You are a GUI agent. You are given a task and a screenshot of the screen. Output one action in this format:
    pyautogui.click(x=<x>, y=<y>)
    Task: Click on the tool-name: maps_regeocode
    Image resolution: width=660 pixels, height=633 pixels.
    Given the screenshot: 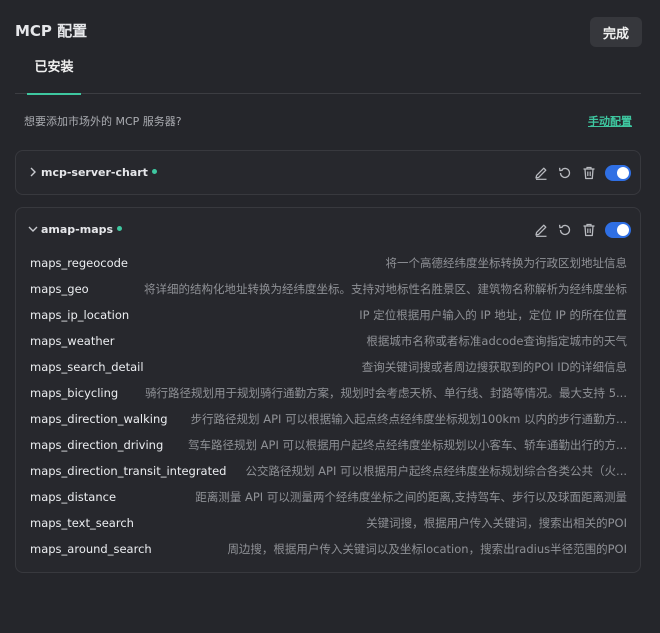 What is the action you would take?
    pyautogui.click(x=79, y=263)
    